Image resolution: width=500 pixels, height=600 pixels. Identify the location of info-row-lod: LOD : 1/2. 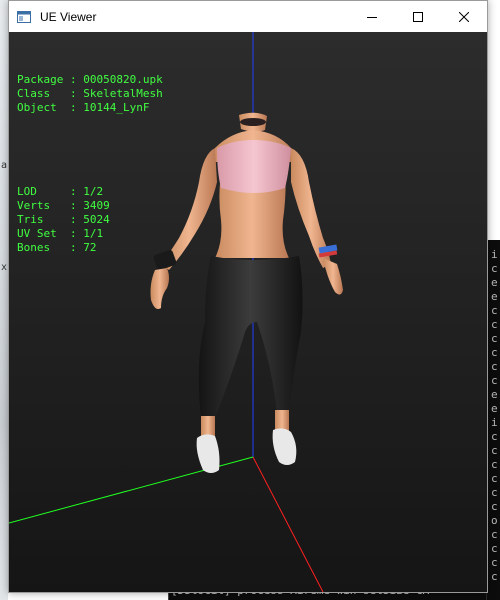
(90, 192).